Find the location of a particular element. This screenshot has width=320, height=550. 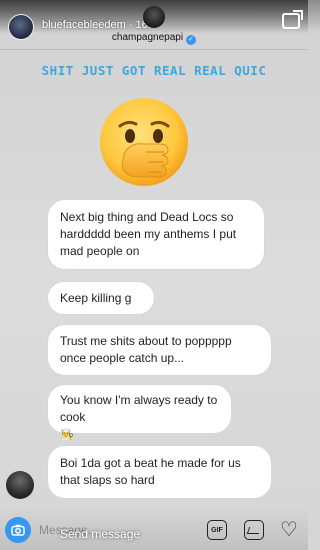

message-text: You know I'm always ready to cook is located at coordinates (139, 408).